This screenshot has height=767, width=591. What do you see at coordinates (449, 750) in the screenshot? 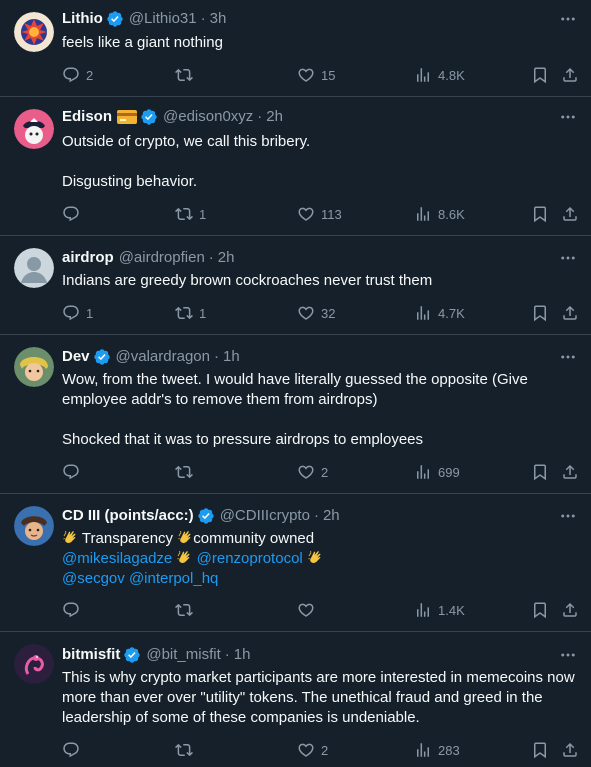
I see `views-count: 283` at bounding box center [449, 750].